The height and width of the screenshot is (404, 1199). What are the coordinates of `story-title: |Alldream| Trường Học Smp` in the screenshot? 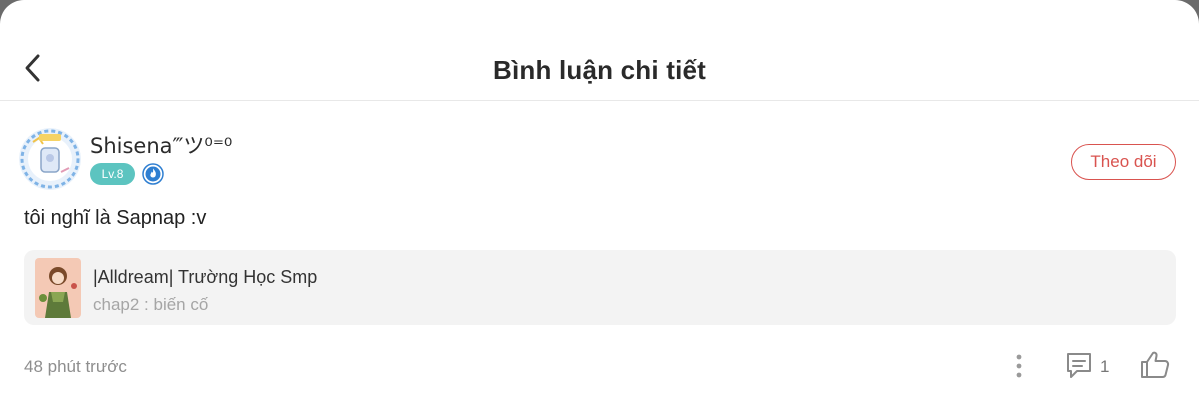 It's located at (205, 277).